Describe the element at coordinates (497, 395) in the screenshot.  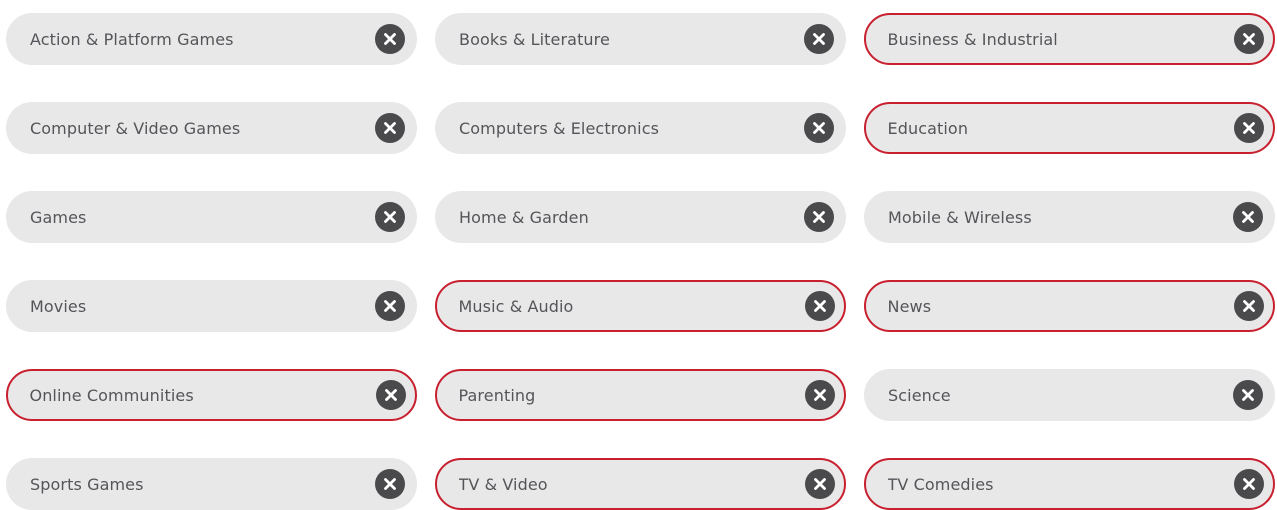
I see `category-chip-label: Parenting` at that location.